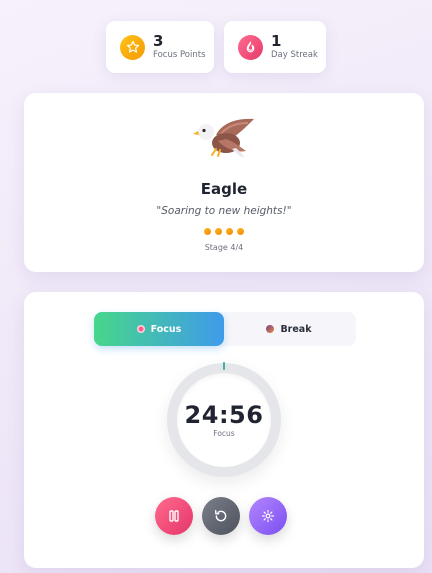 Image resolution: width=432 pixels, height=573 pixels. What do you see at coordinates (224, 433) in the screenshot?
I see `timer-mode-label: Focus` at bounding box center [224, 433].